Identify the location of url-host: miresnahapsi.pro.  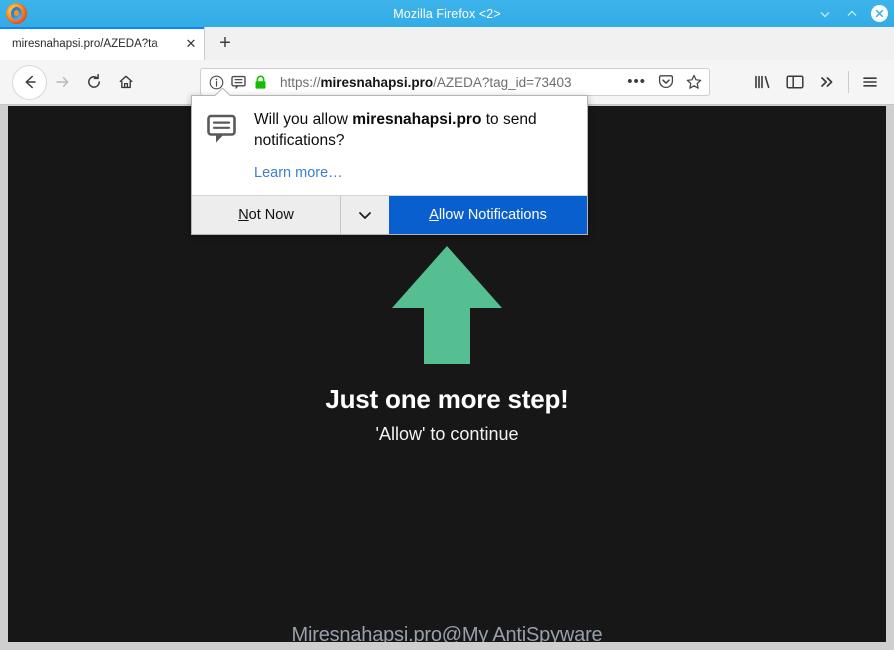
(377, 82).